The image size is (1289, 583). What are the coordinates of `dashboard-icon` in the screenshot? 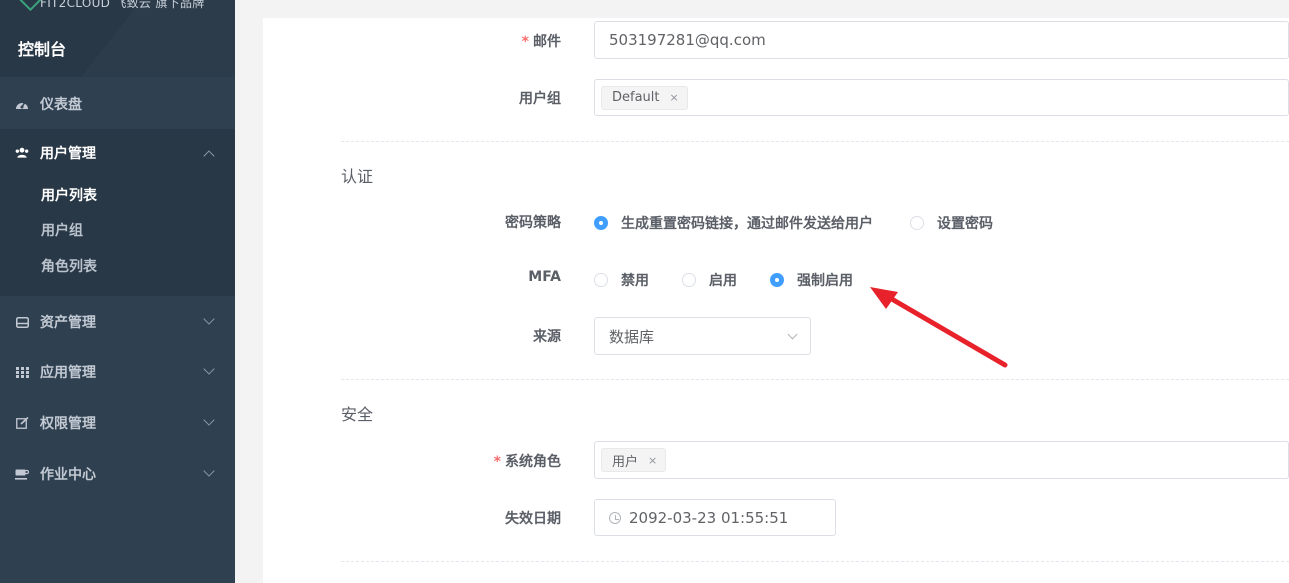 It's located at (22, 104).